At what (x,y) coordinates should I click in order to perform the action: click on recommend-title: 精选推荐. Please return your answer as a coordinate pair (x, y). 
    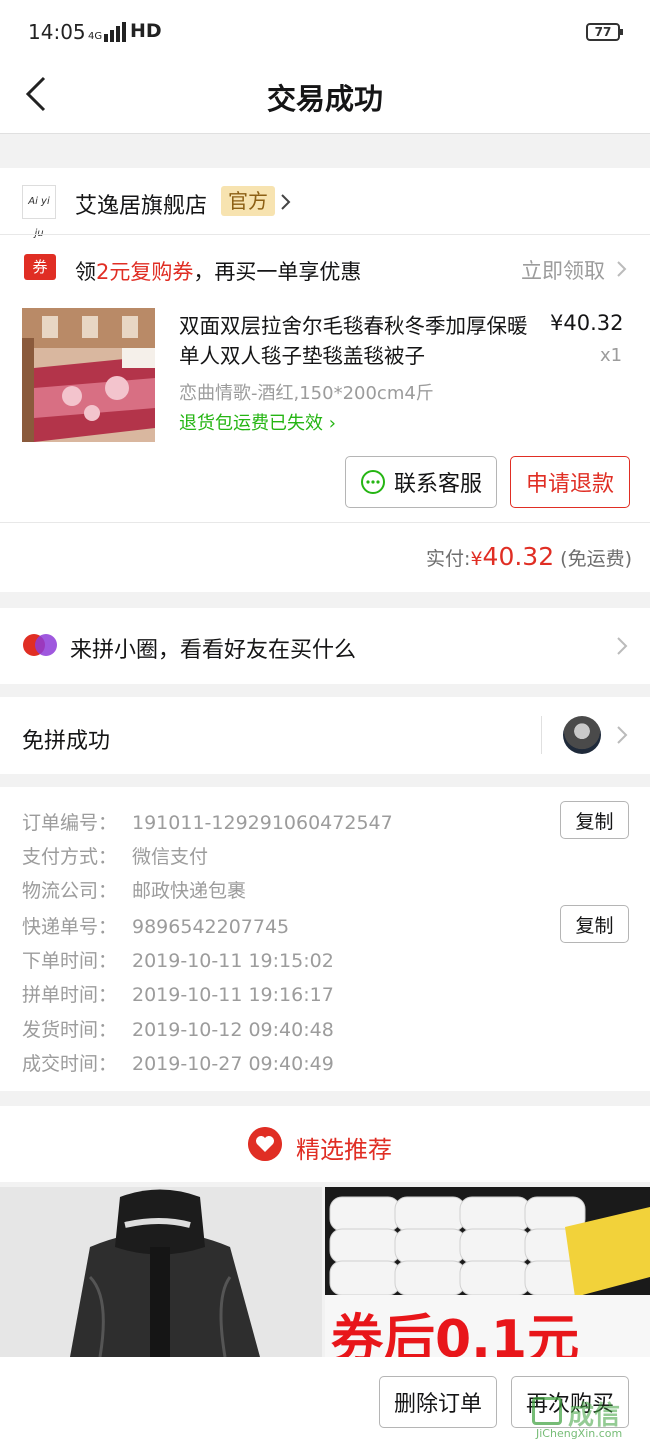
    Looking at the image, I should click on (344, 1150).